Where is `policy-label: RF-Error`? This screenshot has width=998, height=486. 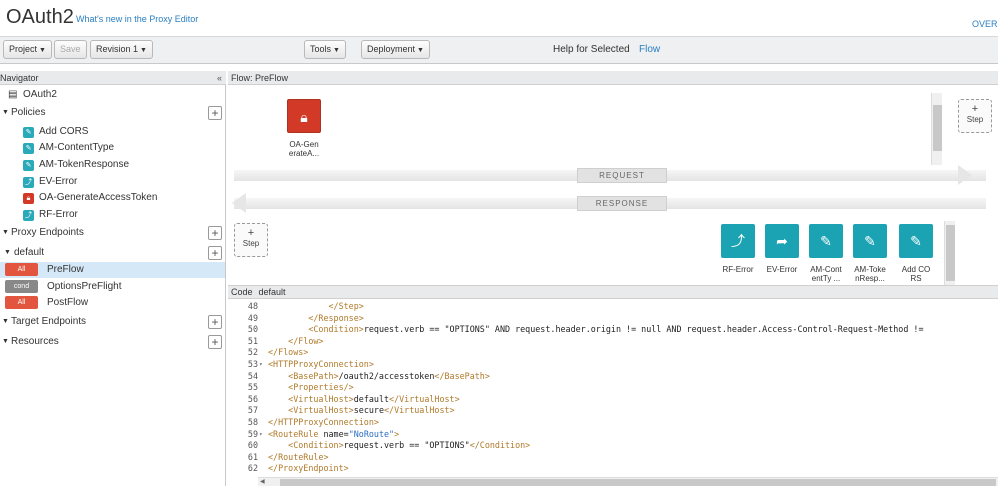 policy-label: RF-Error is located at coordinates (58, 214).